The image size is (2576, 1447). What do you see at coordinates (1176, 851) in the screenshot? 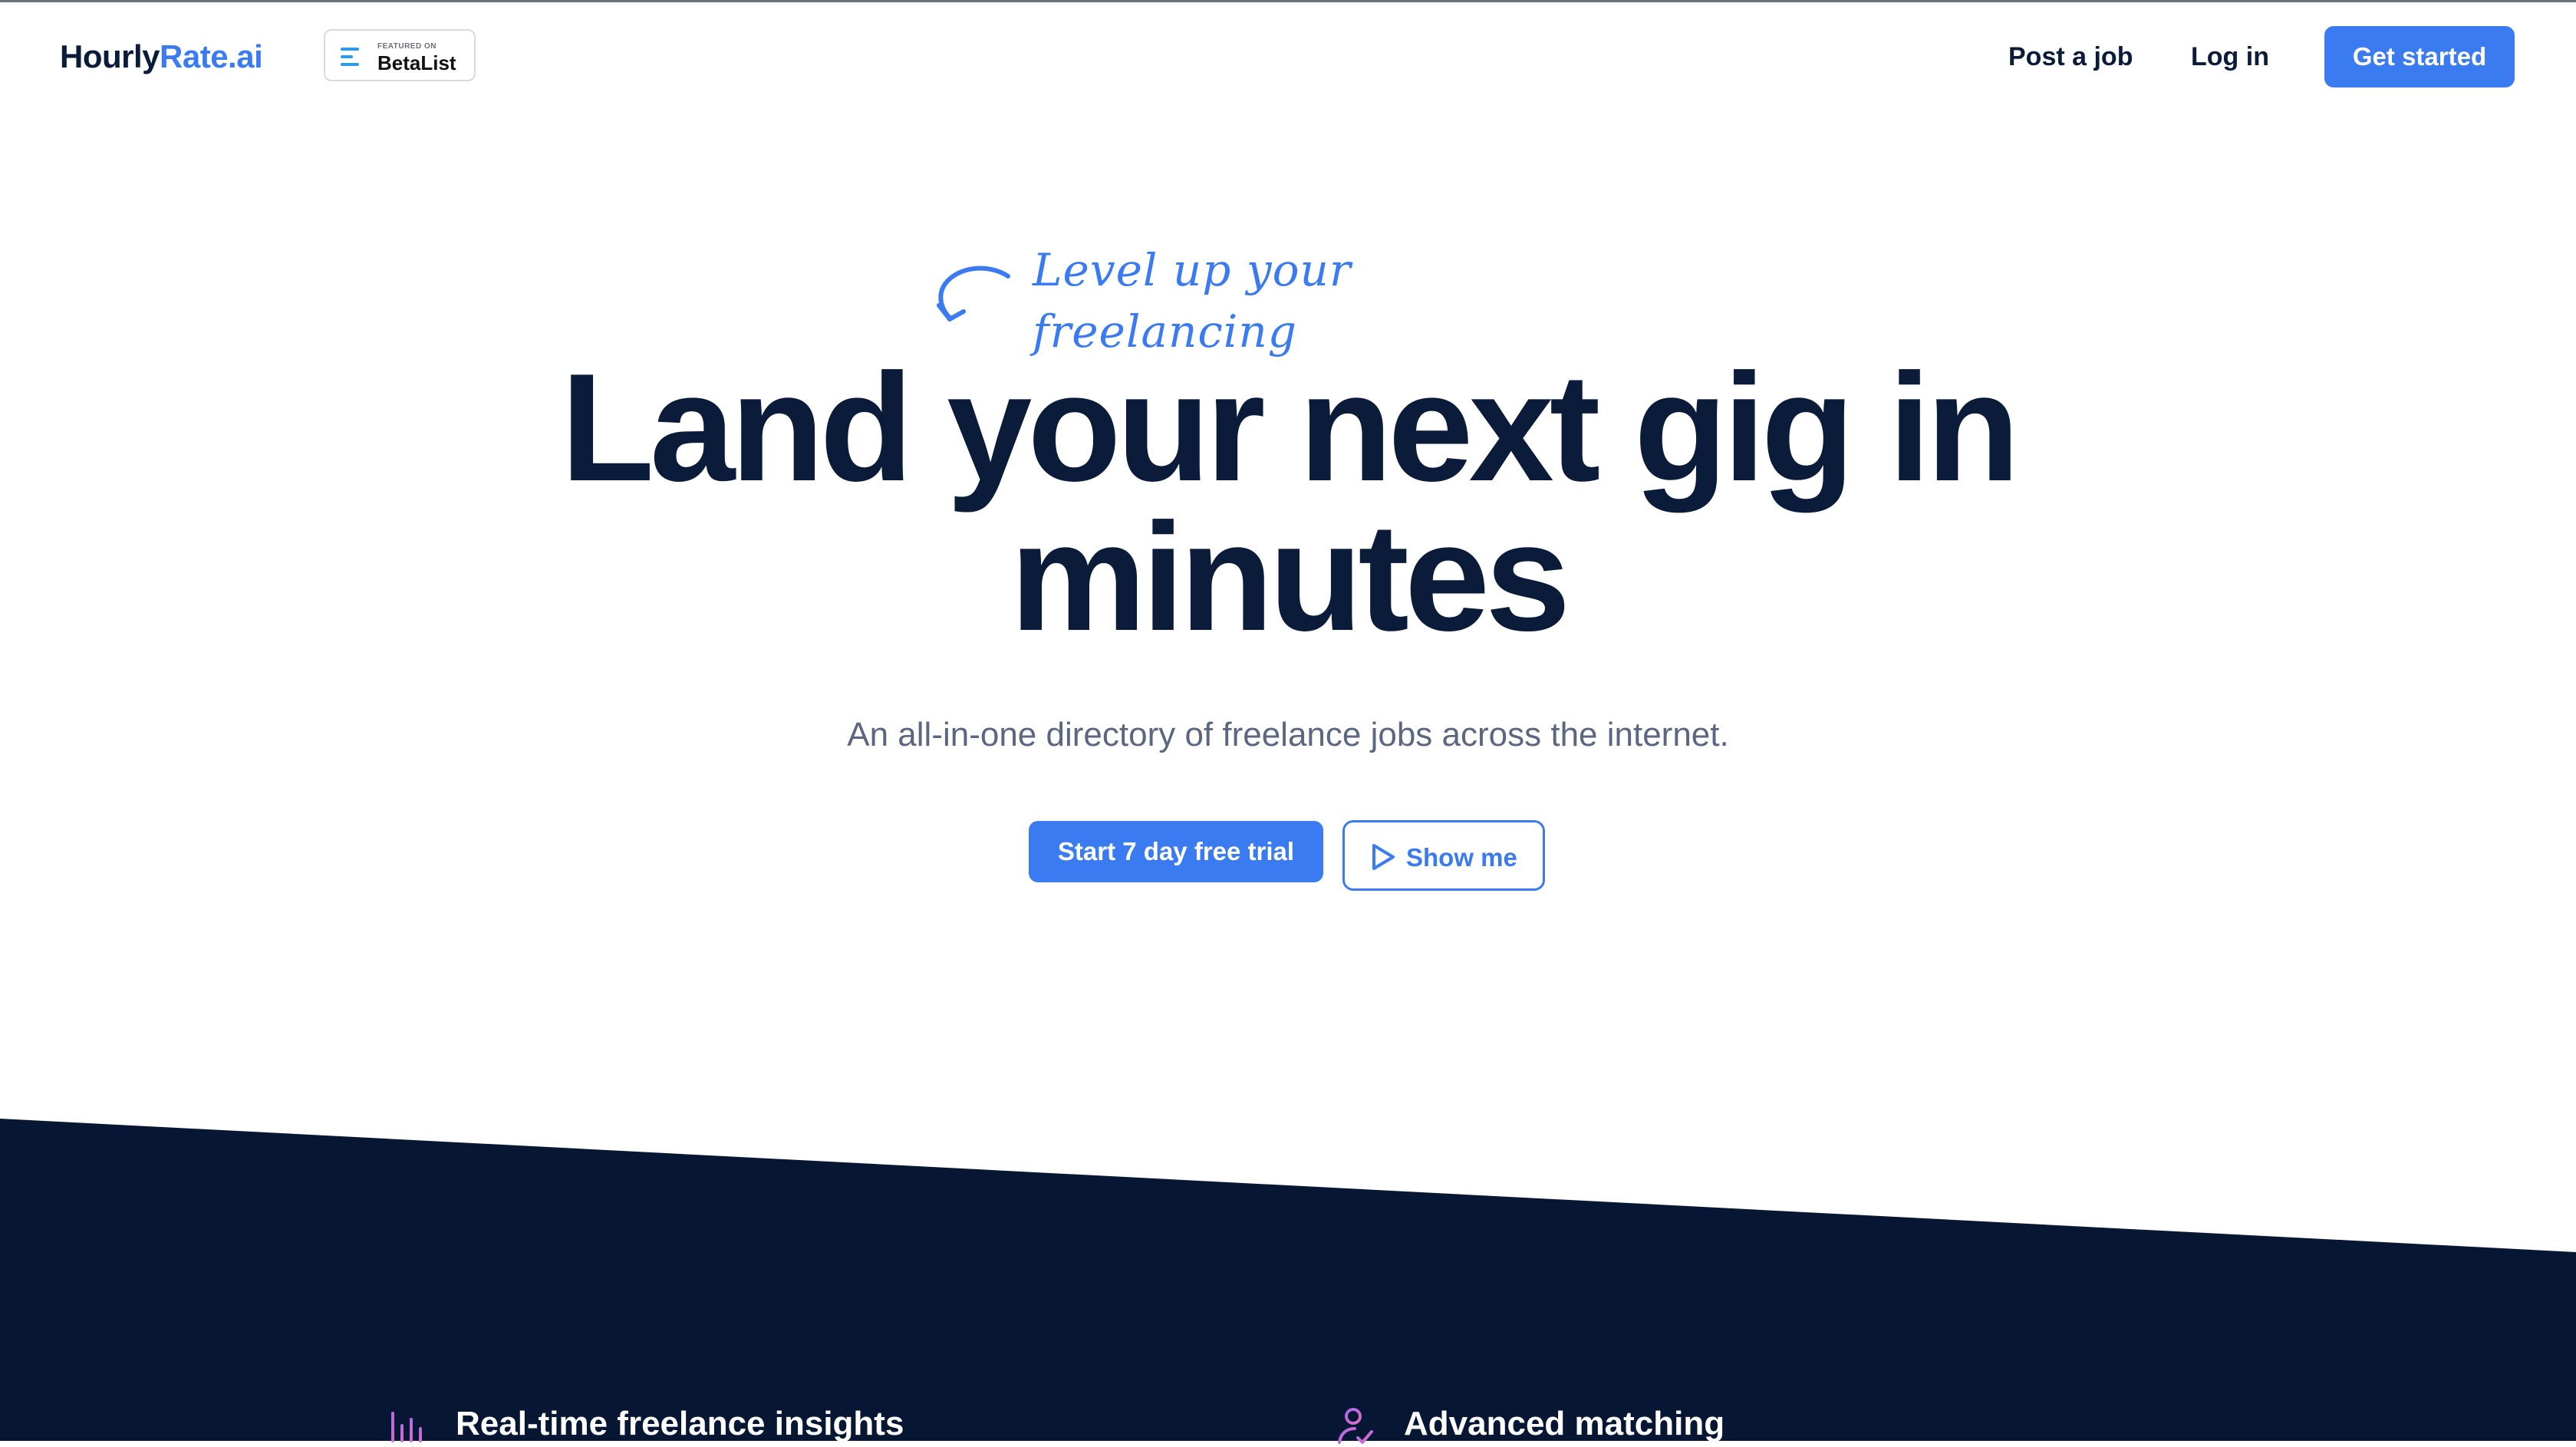
I see `start-trial-button: Start 7 day free trial` at bounding box center [1176, 851].